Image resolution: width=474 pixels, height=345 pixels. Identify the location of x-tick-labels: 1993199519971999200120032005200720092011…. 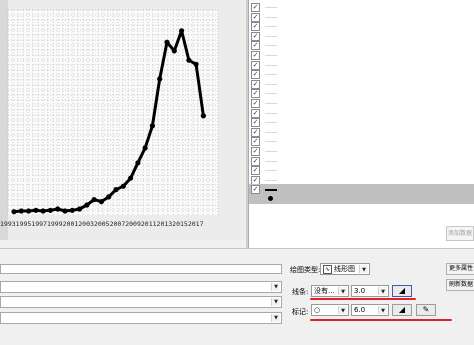
(102, 224).